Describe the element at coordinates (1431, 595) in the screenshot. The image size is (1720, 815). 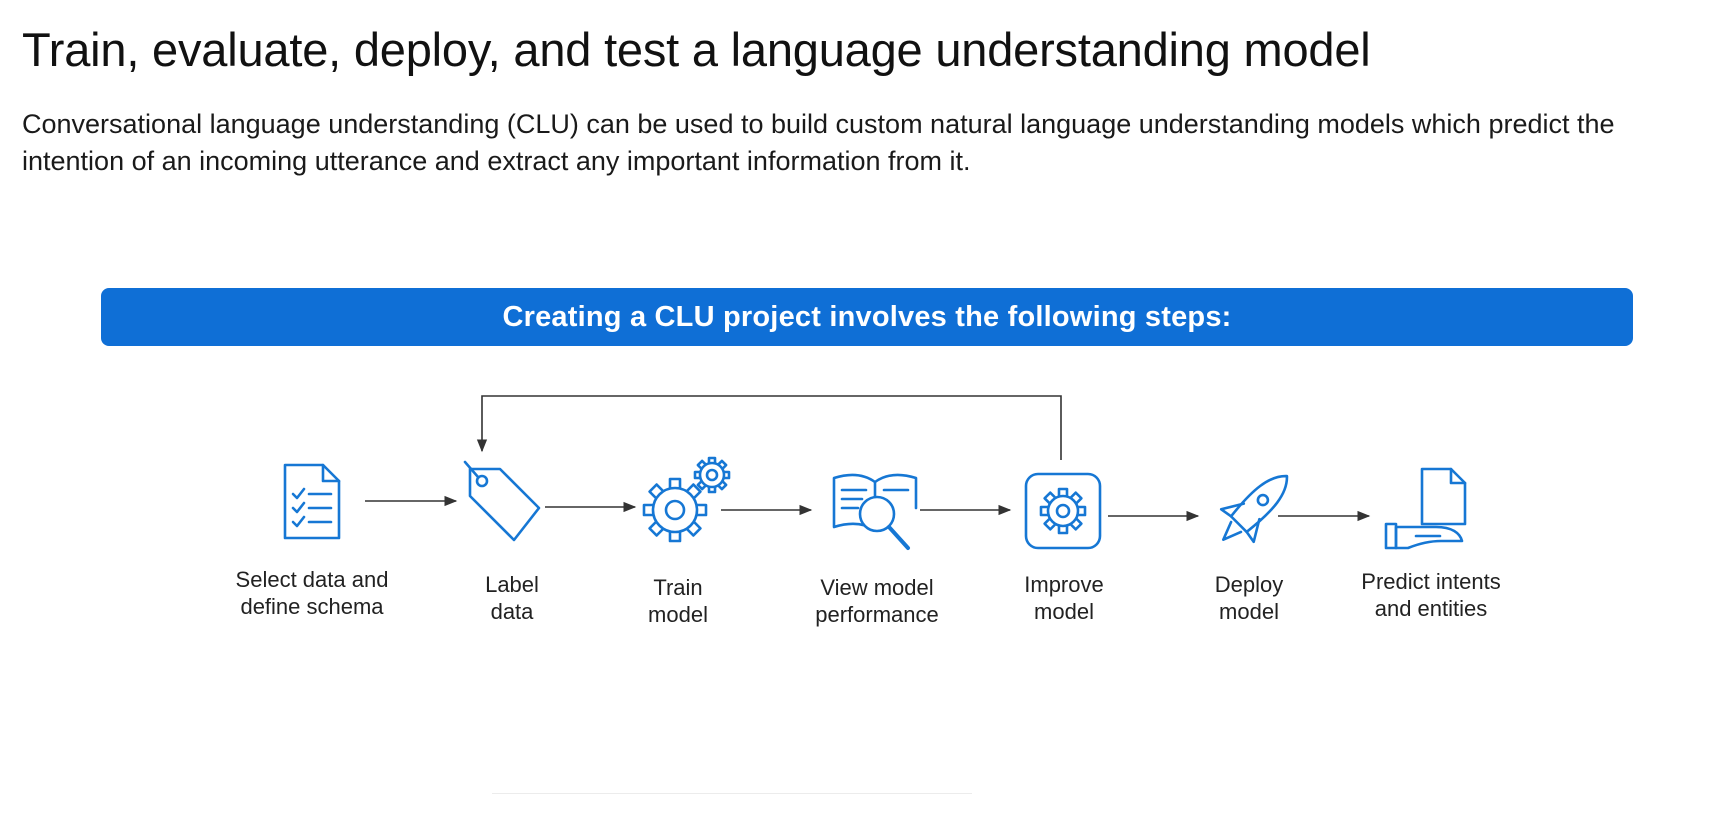
I see `step-label-predict: Predict intents and entities` at that location.